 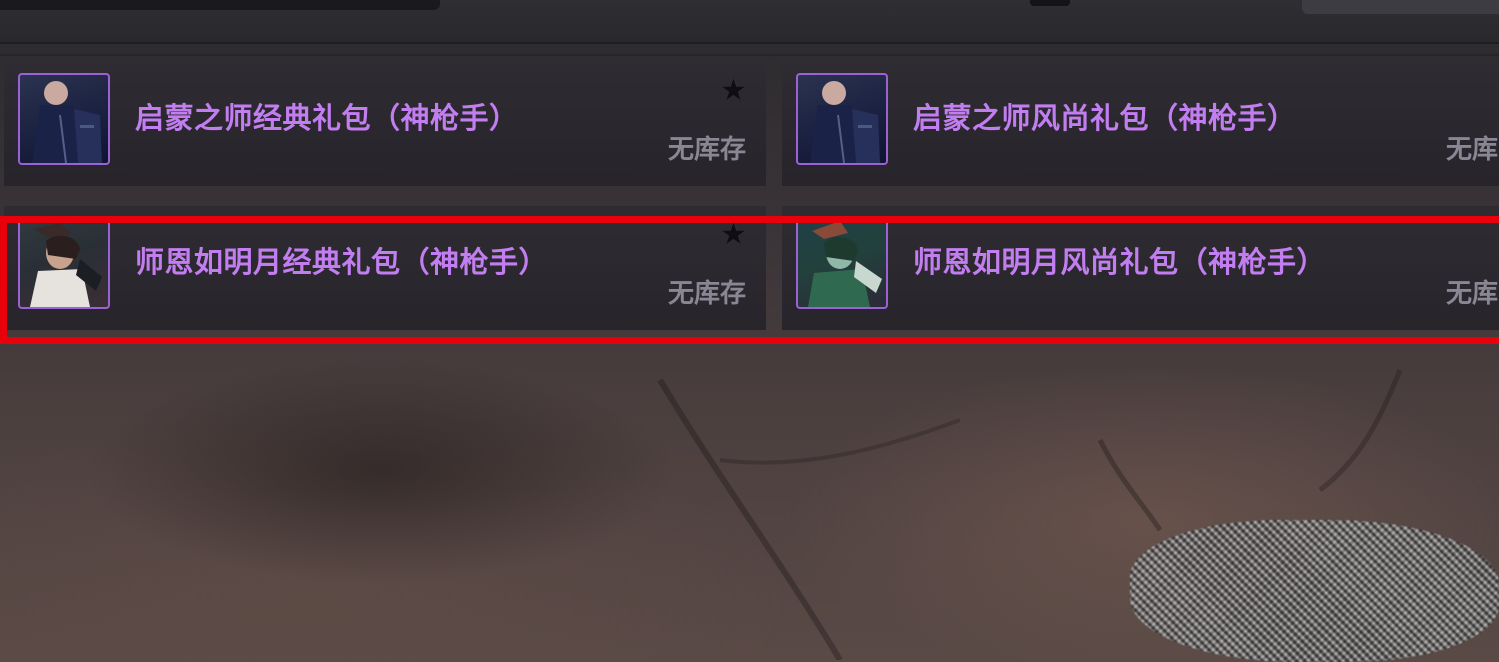 I want to click on toolbar-divider, so click(x=749, y=55).